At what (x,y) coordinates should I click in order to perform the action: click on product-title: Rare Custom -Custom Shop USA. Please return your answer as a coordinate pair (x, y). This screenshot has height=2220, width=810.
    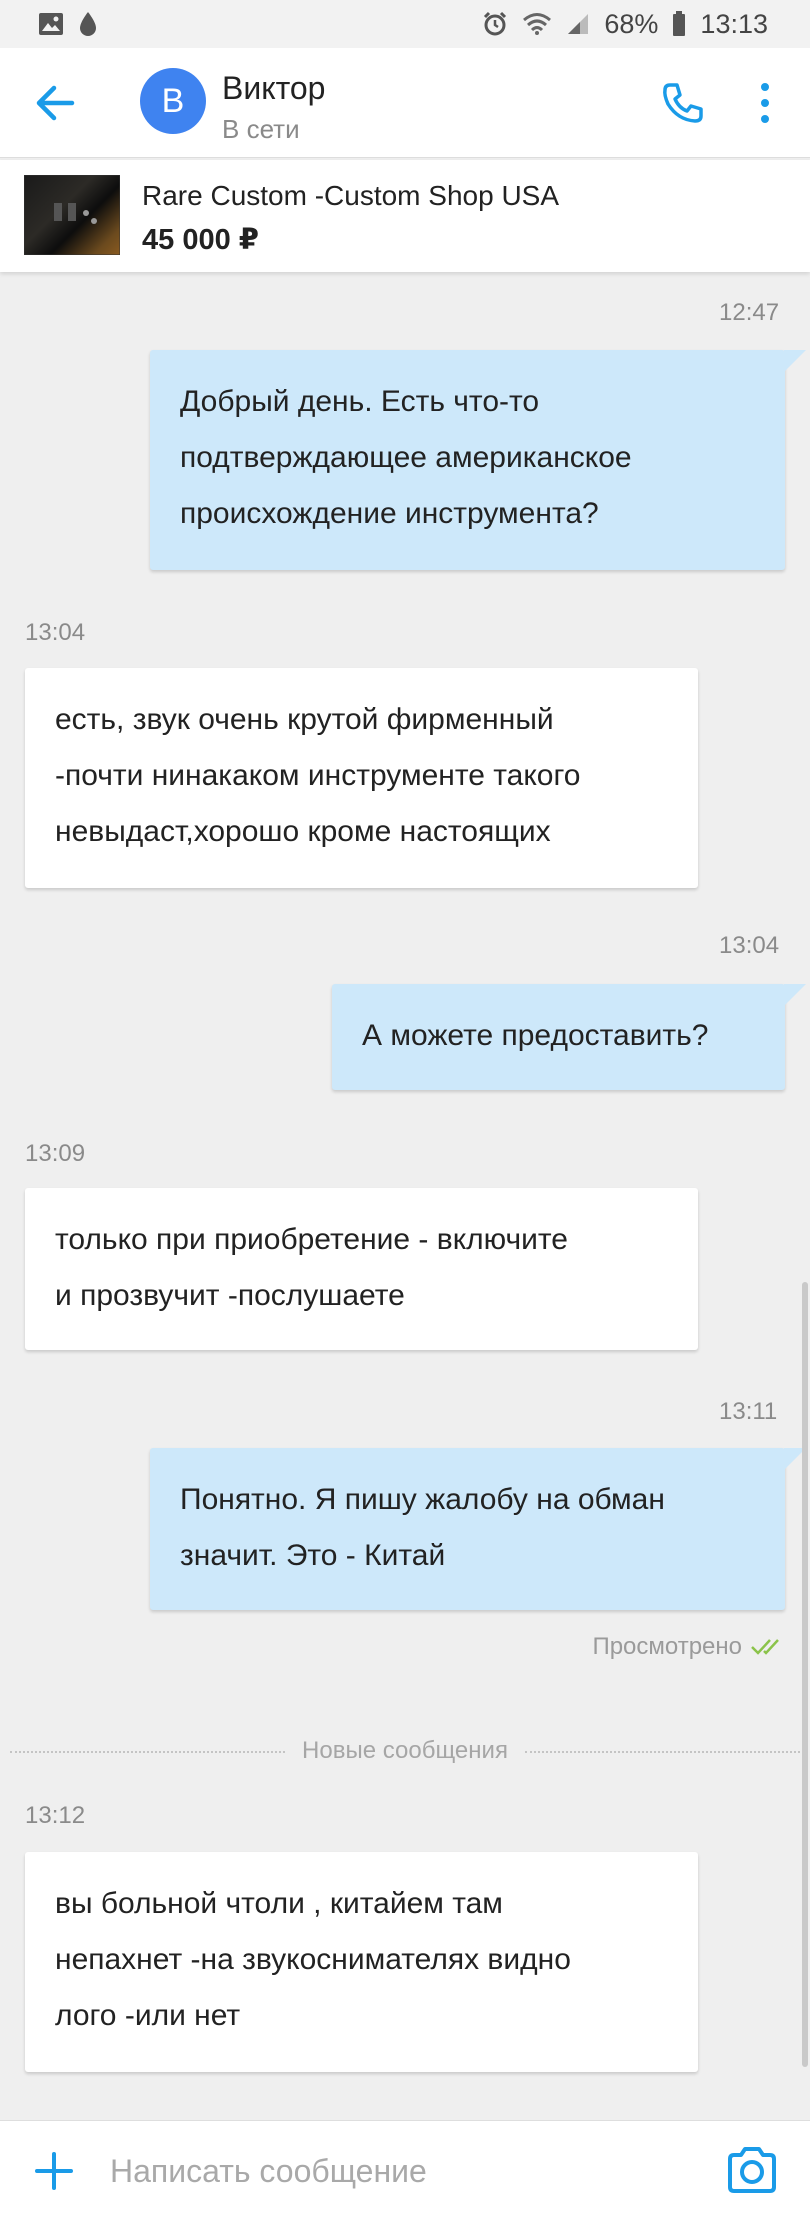
    Looking at the image, I should click on (350, 196).